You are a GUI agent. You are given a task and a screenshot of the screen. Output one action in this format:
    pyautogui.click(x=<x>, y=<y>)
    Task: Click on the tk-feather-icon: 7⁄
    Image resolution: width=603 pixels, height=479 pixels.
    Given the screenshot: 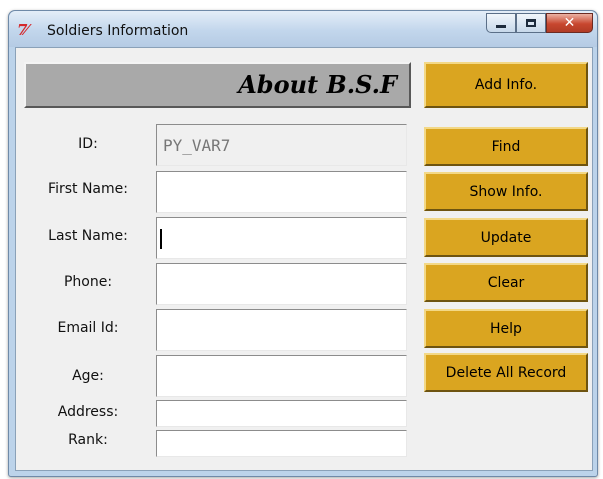 What is the action you would take?
    pyautogui.click(x=22, y=30)
    